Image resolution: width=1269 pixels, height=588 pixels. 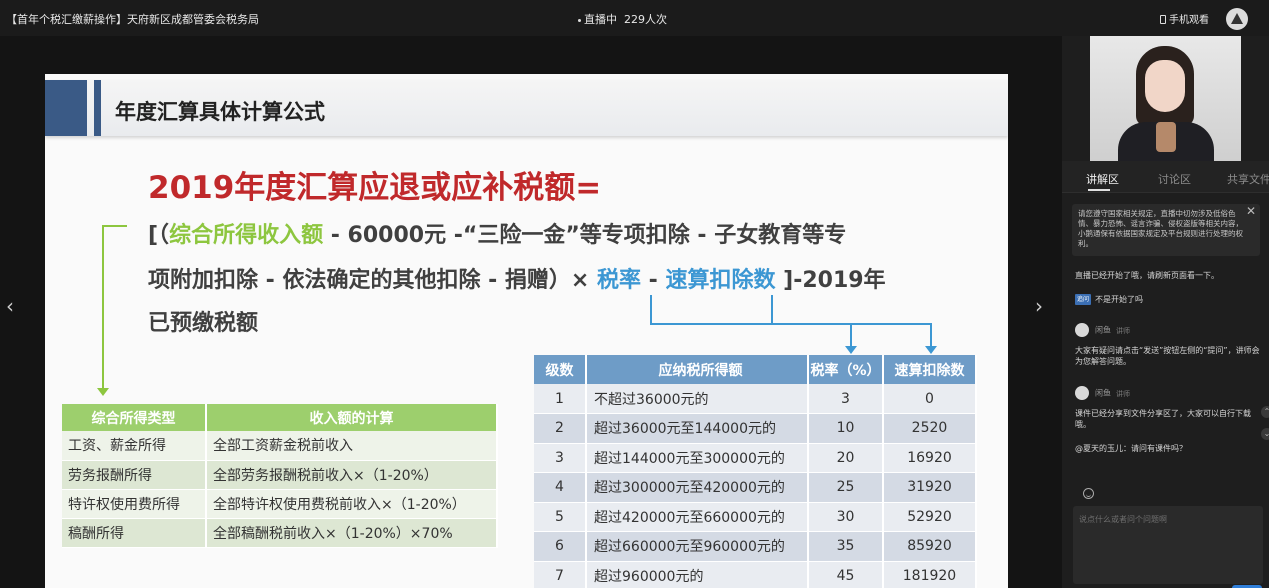 What do you see at coordinates (134, 504) in the screenshot?
I see `table-cell: 特许权使用费所得` at bounding box center [134, 504].